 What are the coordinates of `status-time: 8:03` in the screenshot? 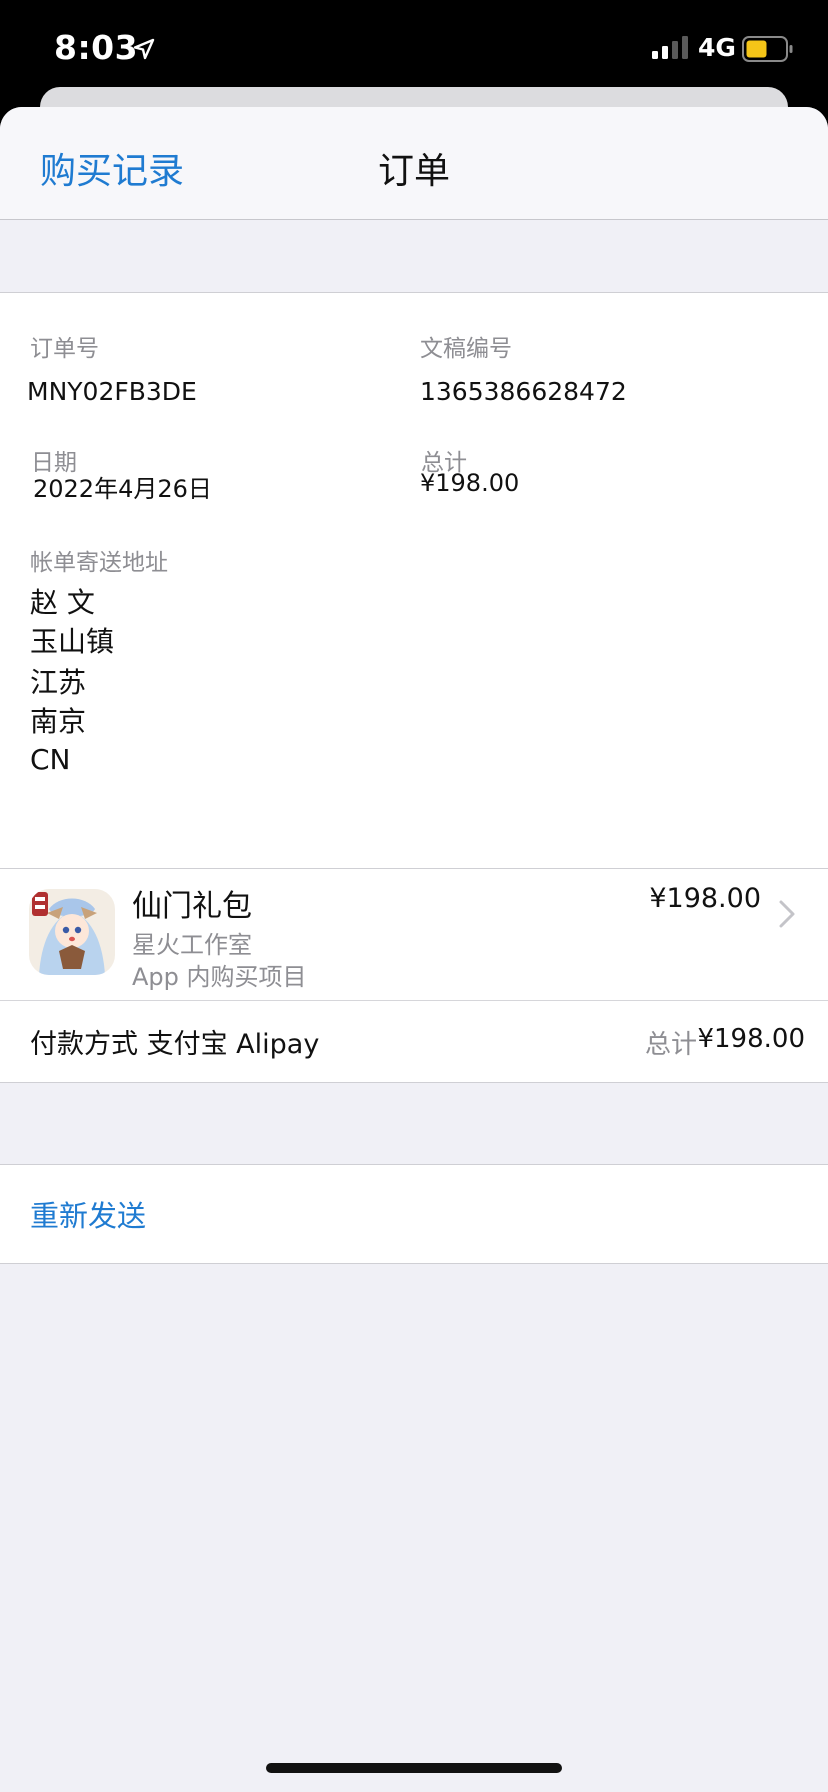 It's located at (96, 47).